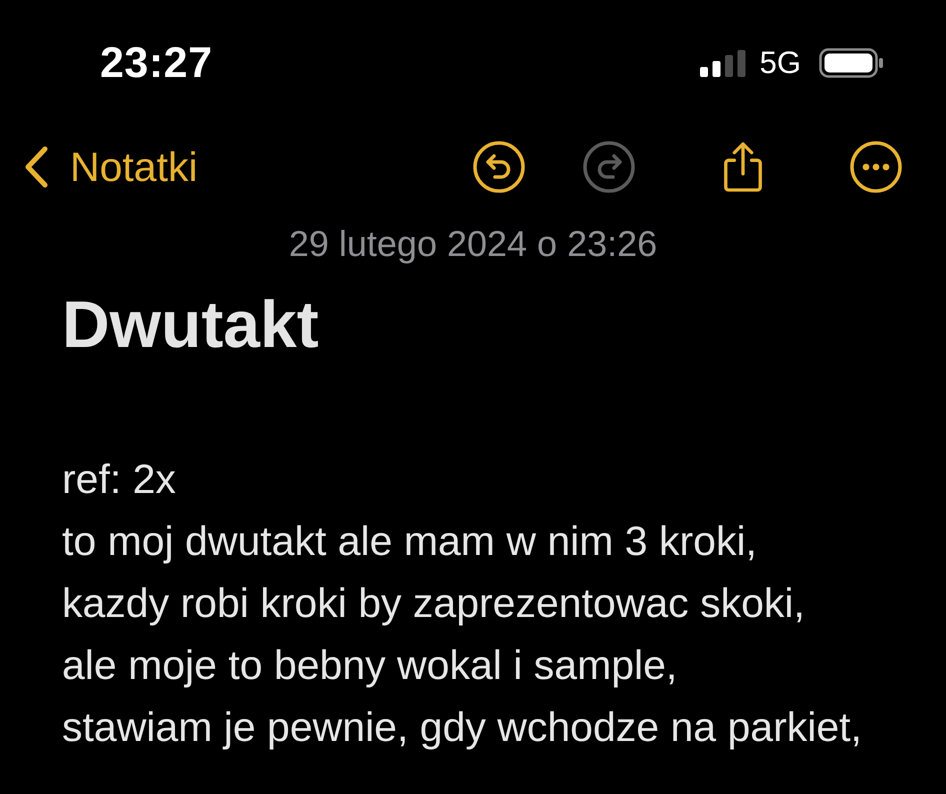 The width and height of the screenshot is (946, 794). I want to click on note-text-line: to moj dwutakt ale mam w nim 3 kroki,, so click(409, 541).